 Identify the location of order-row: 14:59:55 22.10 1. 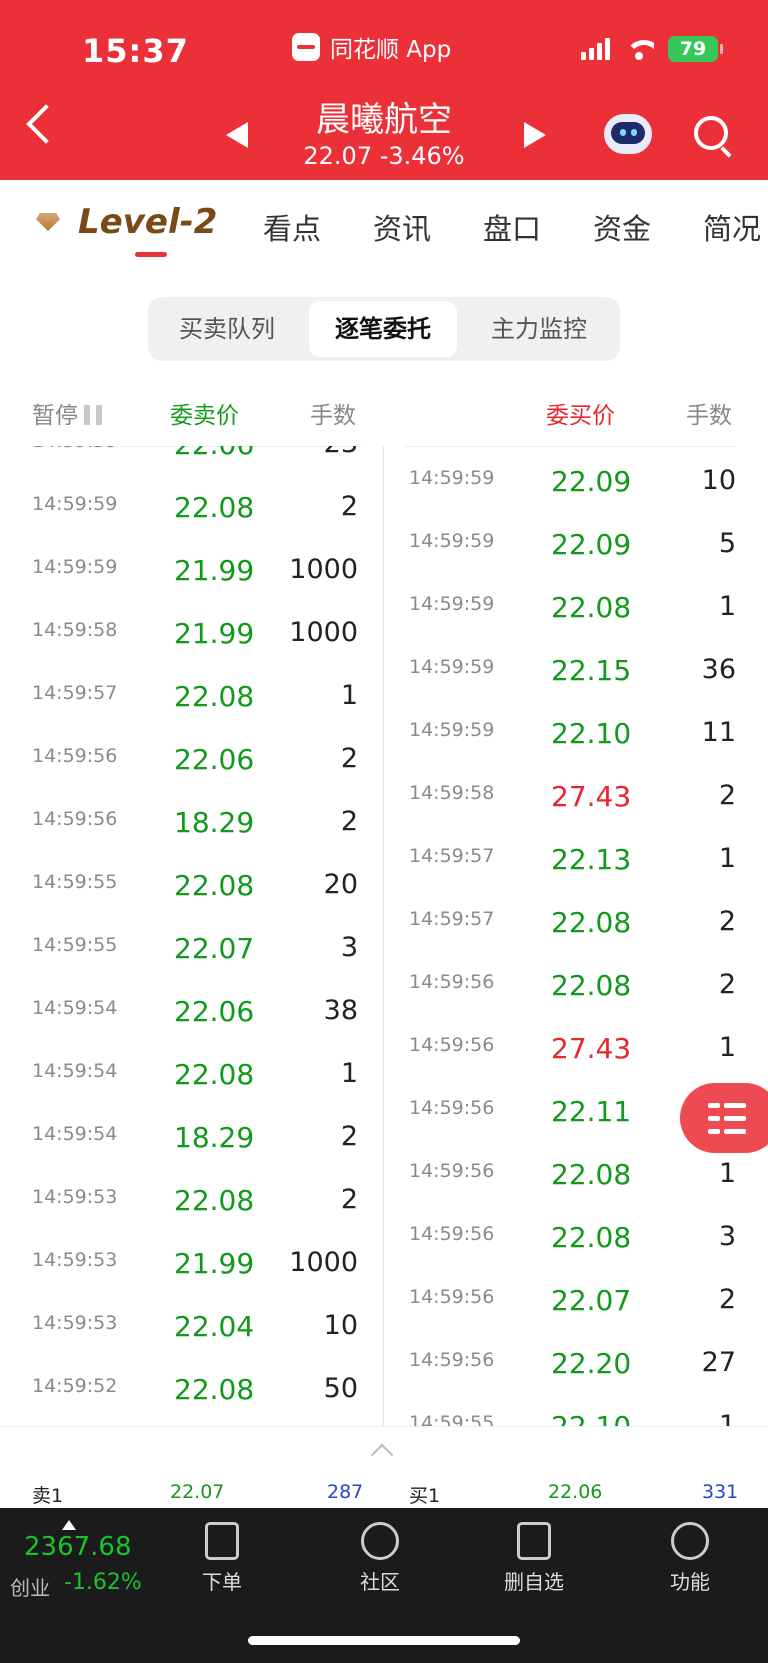
(572, 1418).